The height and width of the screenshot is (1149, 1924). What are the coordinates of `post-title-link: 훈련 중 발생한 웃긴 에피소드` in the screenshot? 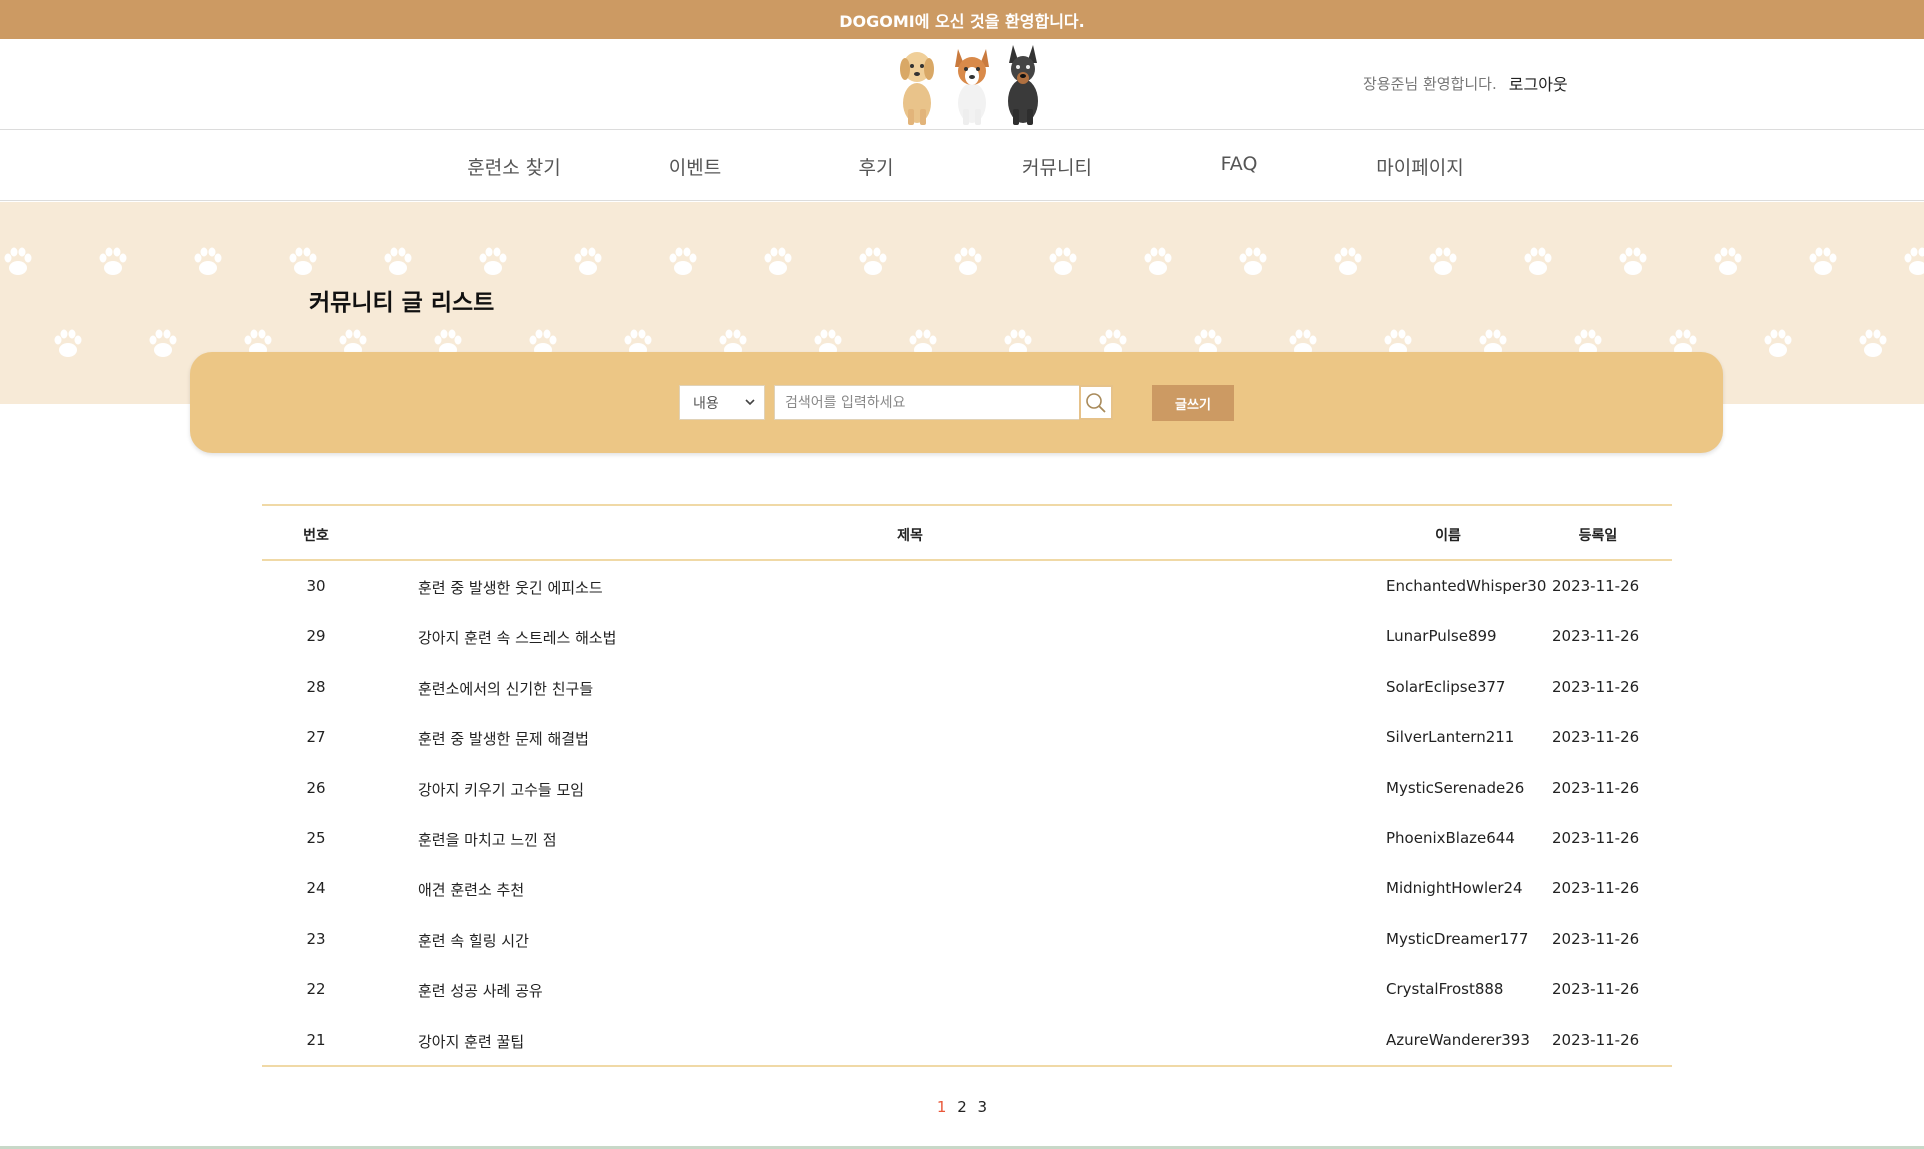 It's located at (510, 587).